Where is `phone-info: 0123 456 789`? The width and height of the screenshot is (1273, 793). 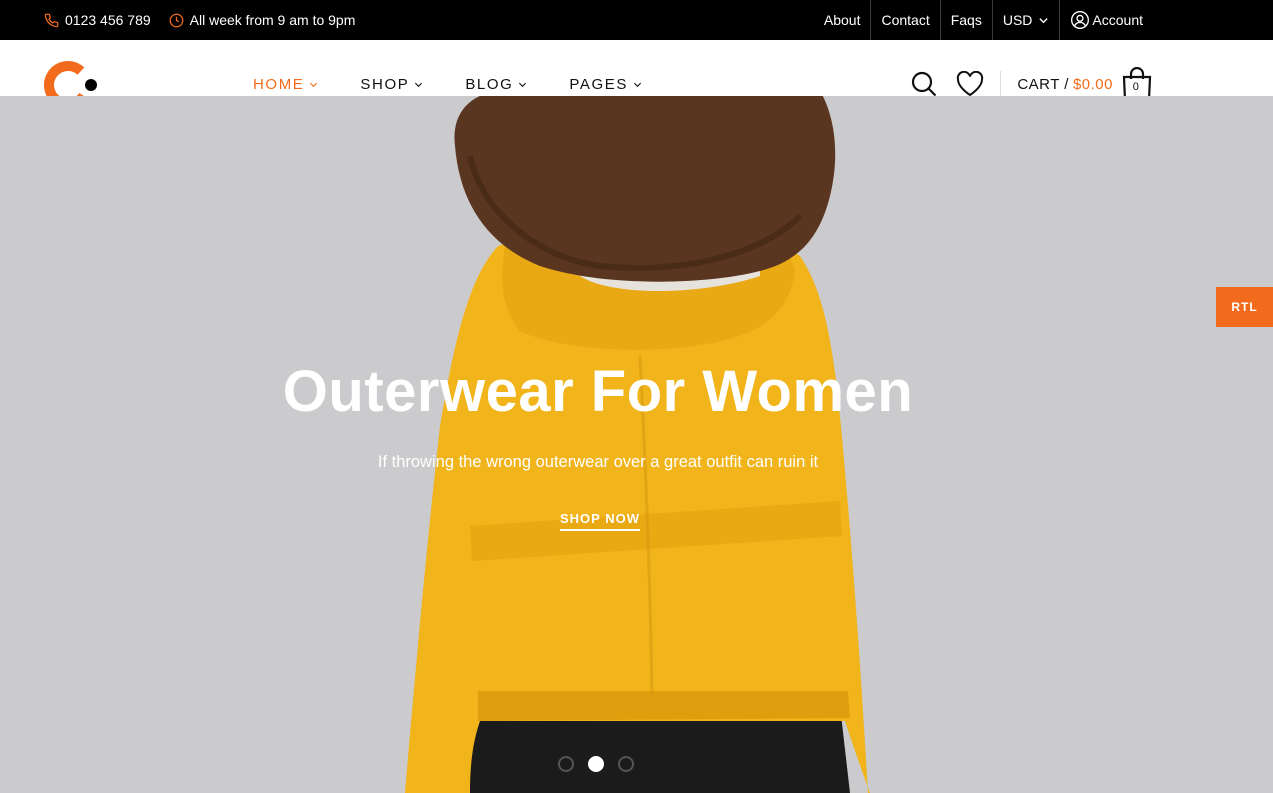 phone-info: 0123 456 789 is located at coordinates (97, 20).